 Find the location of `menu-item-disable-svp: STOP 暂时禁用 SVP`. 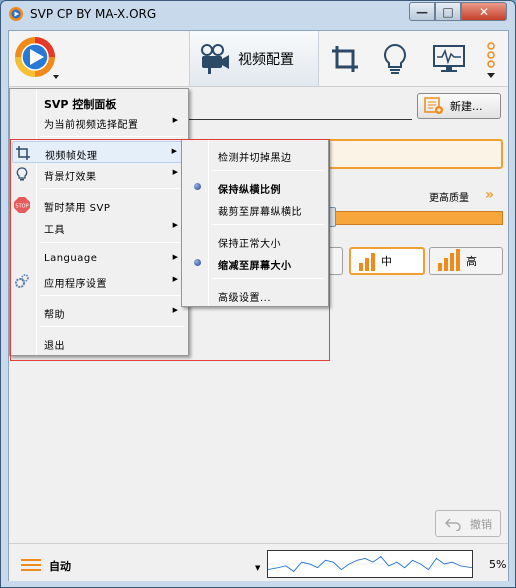

menu-item-disable-svp: STOP 暂时禁用 SVP is located at coordinates (99, 205).